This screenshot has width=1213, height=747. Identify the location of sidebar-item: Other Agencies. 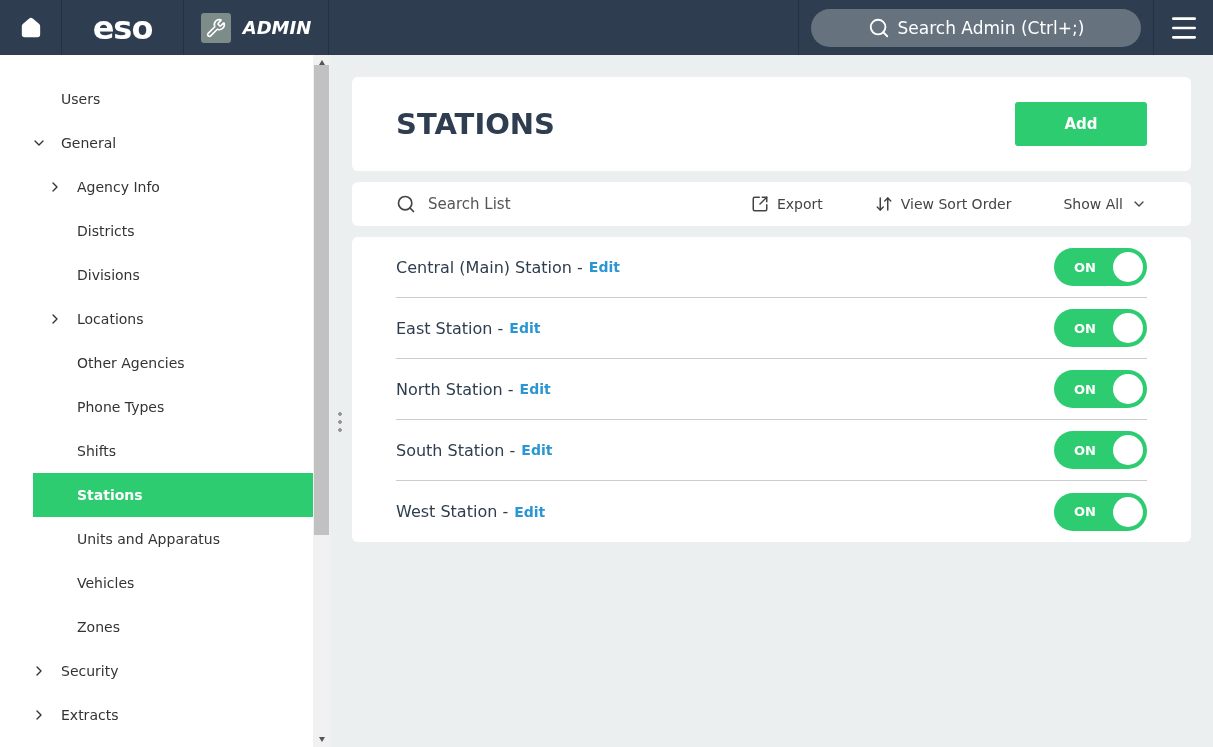
(156, 363).